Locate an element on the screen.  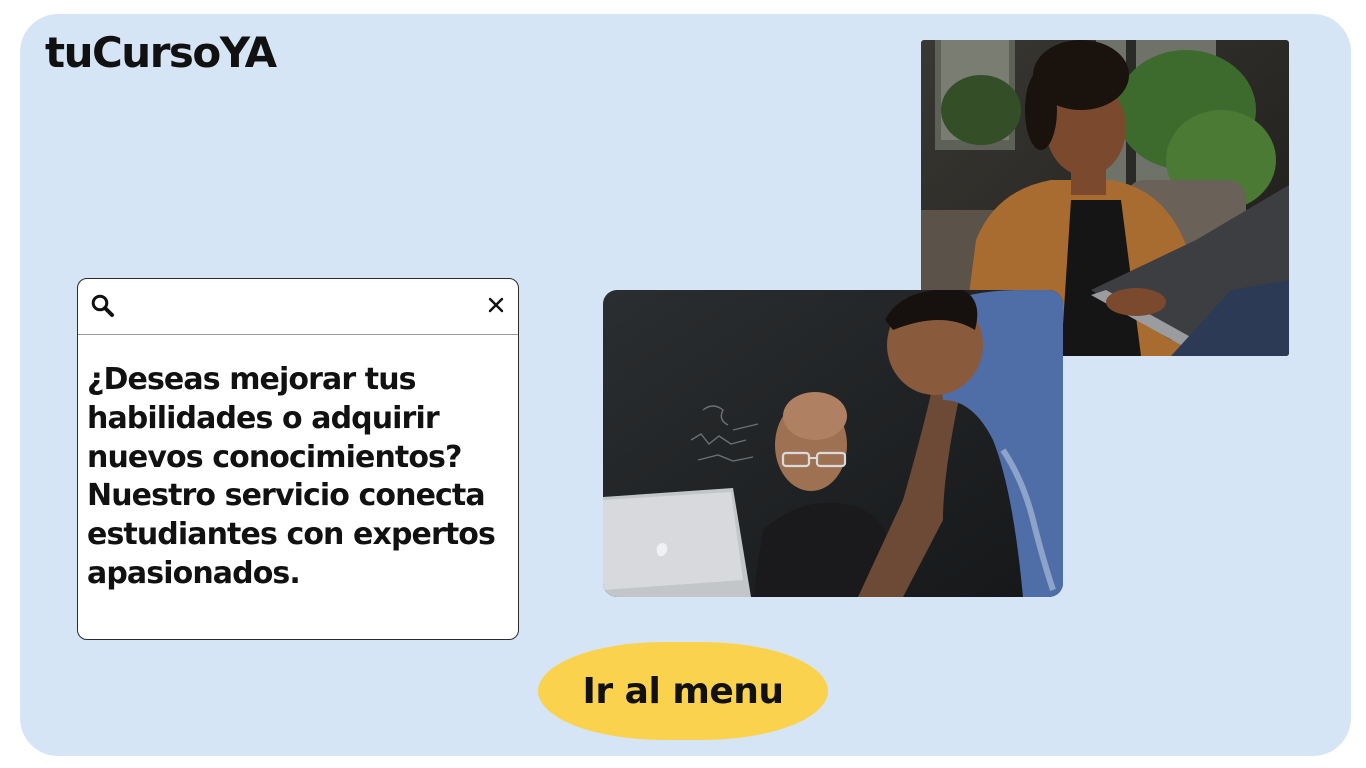
photo-mentors-laptop is located at coordinates (833, 443).